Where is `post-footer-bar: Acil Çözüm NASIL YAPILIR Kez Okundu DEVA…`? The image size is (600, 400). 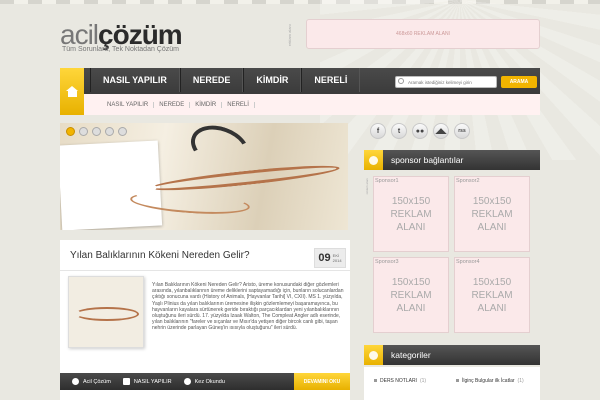
post-footer-bar: Acil Çözüm NASIL YAPILIR Kez Okundu DEVA… is located at coordinates (205, 381).